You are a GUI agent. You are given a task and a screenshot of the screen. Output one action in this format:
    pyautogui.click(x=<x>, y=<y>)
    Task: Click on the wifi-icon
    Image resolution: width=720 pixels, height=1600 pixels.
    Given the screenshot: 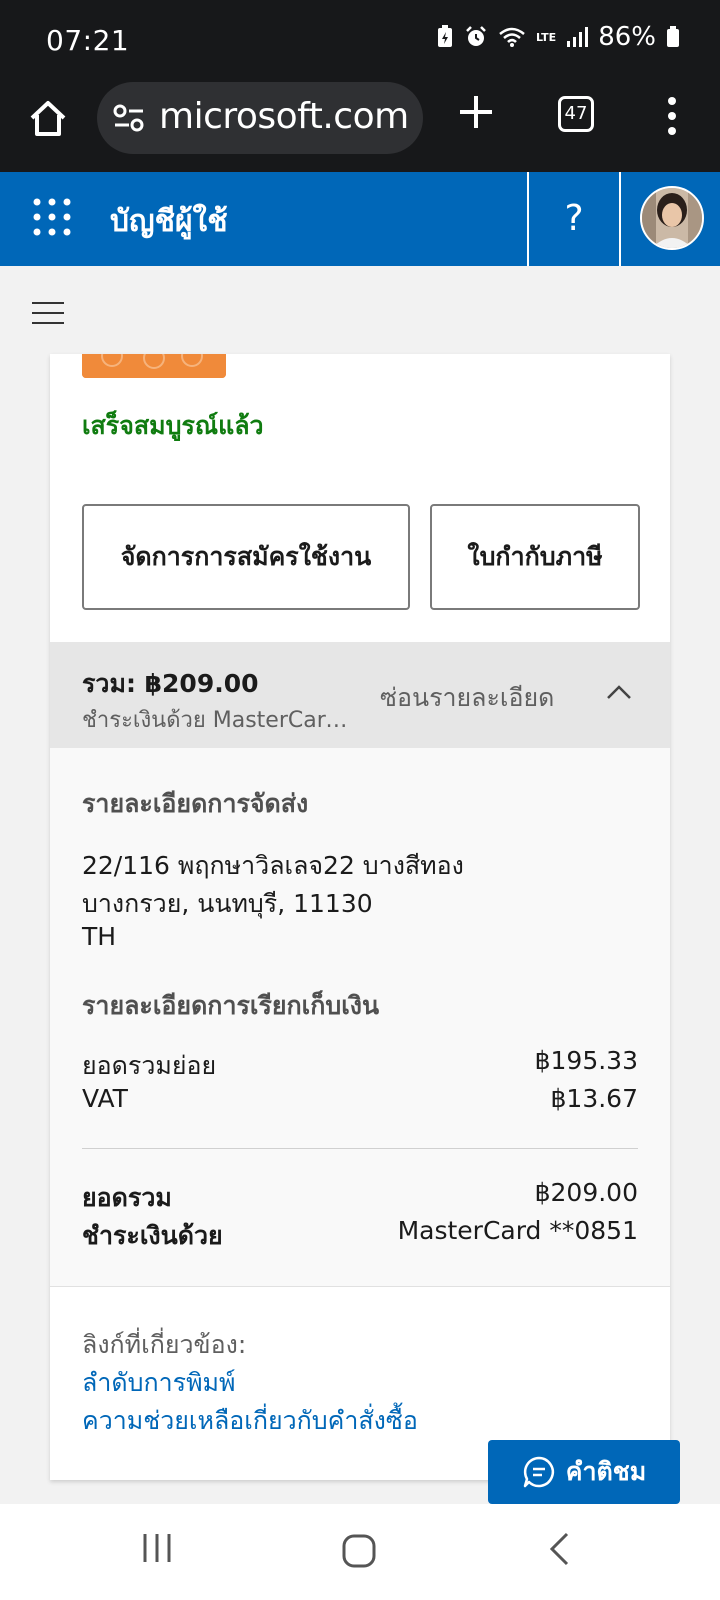 What is the action you would take?
    pyautogui.click(x=512, y=37)
    